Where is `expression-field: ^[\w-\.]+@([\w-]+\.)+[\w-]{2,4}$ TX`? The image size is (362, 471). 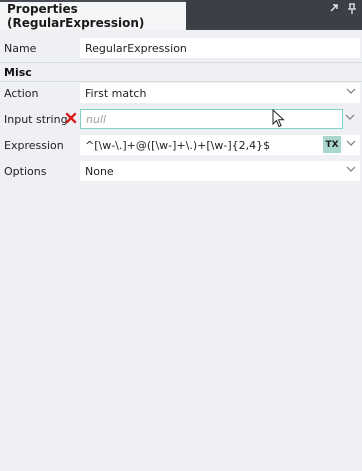 expression-field: ^[\w-\.]+@([\w-]+\.)+[\w-]{2,4}$ TX is located at coordinates (220, 145).